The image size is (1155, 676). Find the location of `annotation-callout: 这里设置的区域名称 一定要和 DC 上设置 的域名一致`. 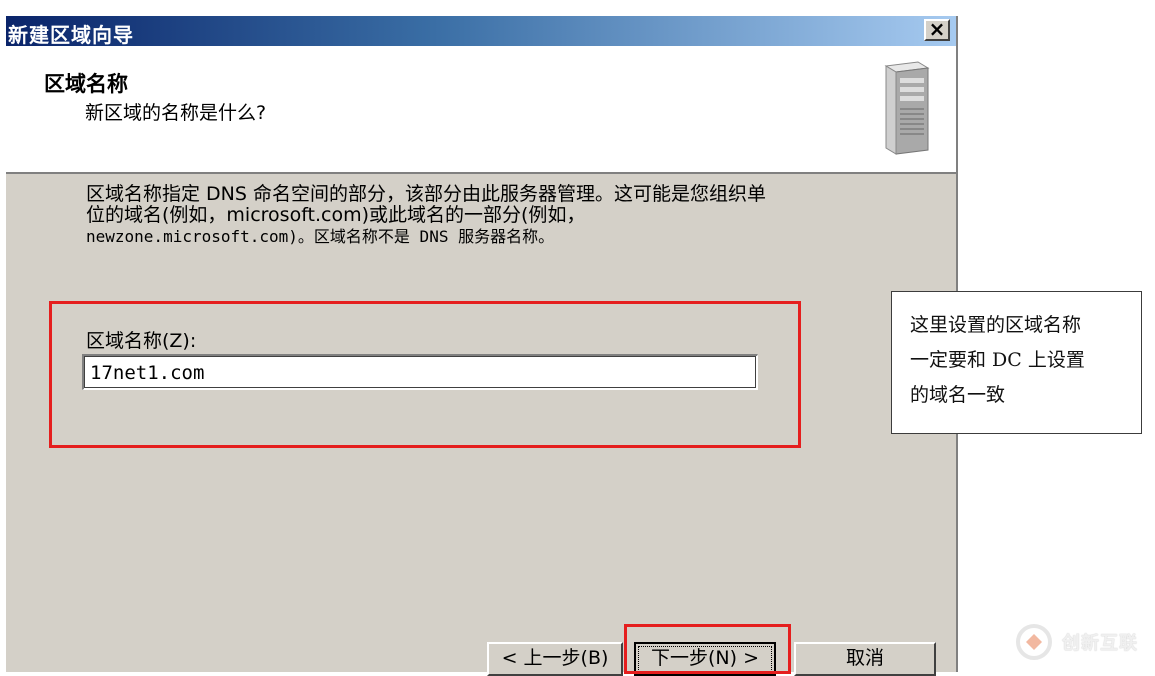

annotation-callout: 这里设置的区域名称 一定要和 DC 上设置 的域名一致 is located at coordinates (1016, 362).